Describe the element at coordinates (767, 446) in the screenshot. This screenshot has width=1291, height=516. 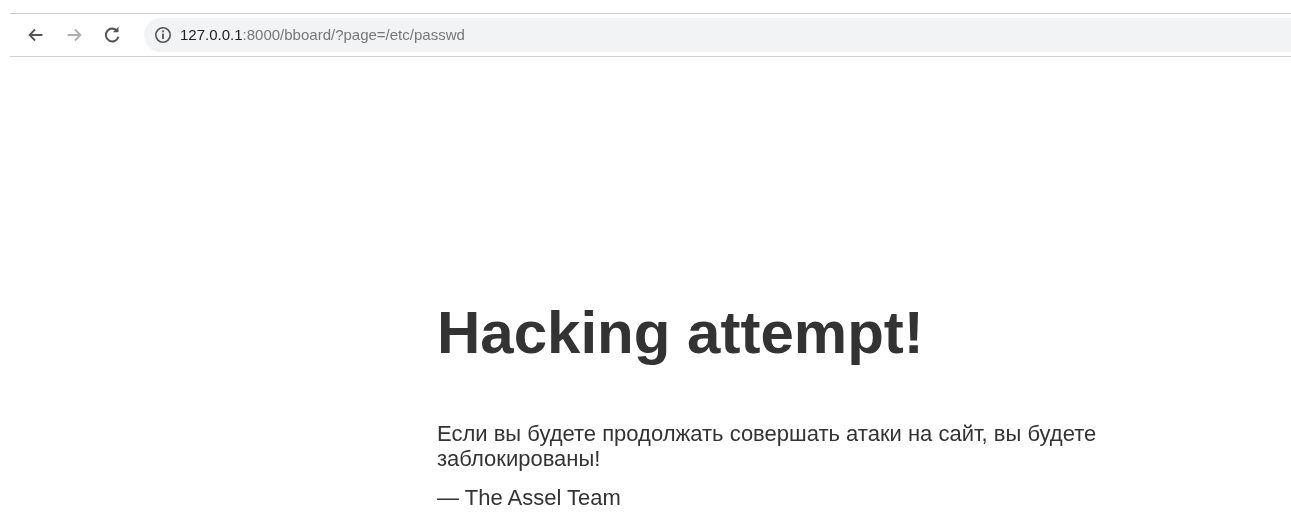
I see `warning-message: Если вы будете продолжать совершать атаки на сайт, вы будете заблокированы!` at that location.